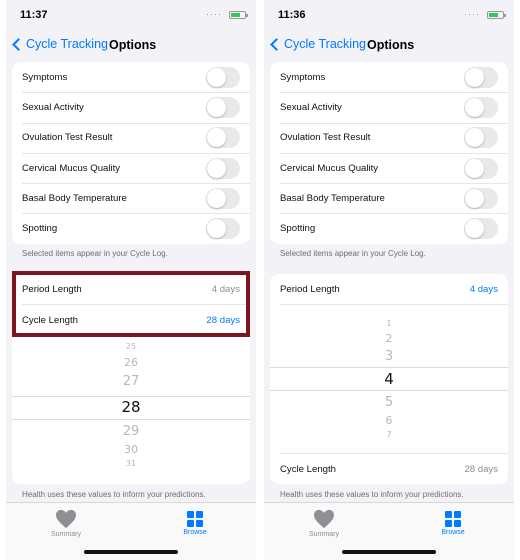 This screenshot has width=520, height=560. I want to click on cycle-length-label: Cycle Length, so click(308, 469).